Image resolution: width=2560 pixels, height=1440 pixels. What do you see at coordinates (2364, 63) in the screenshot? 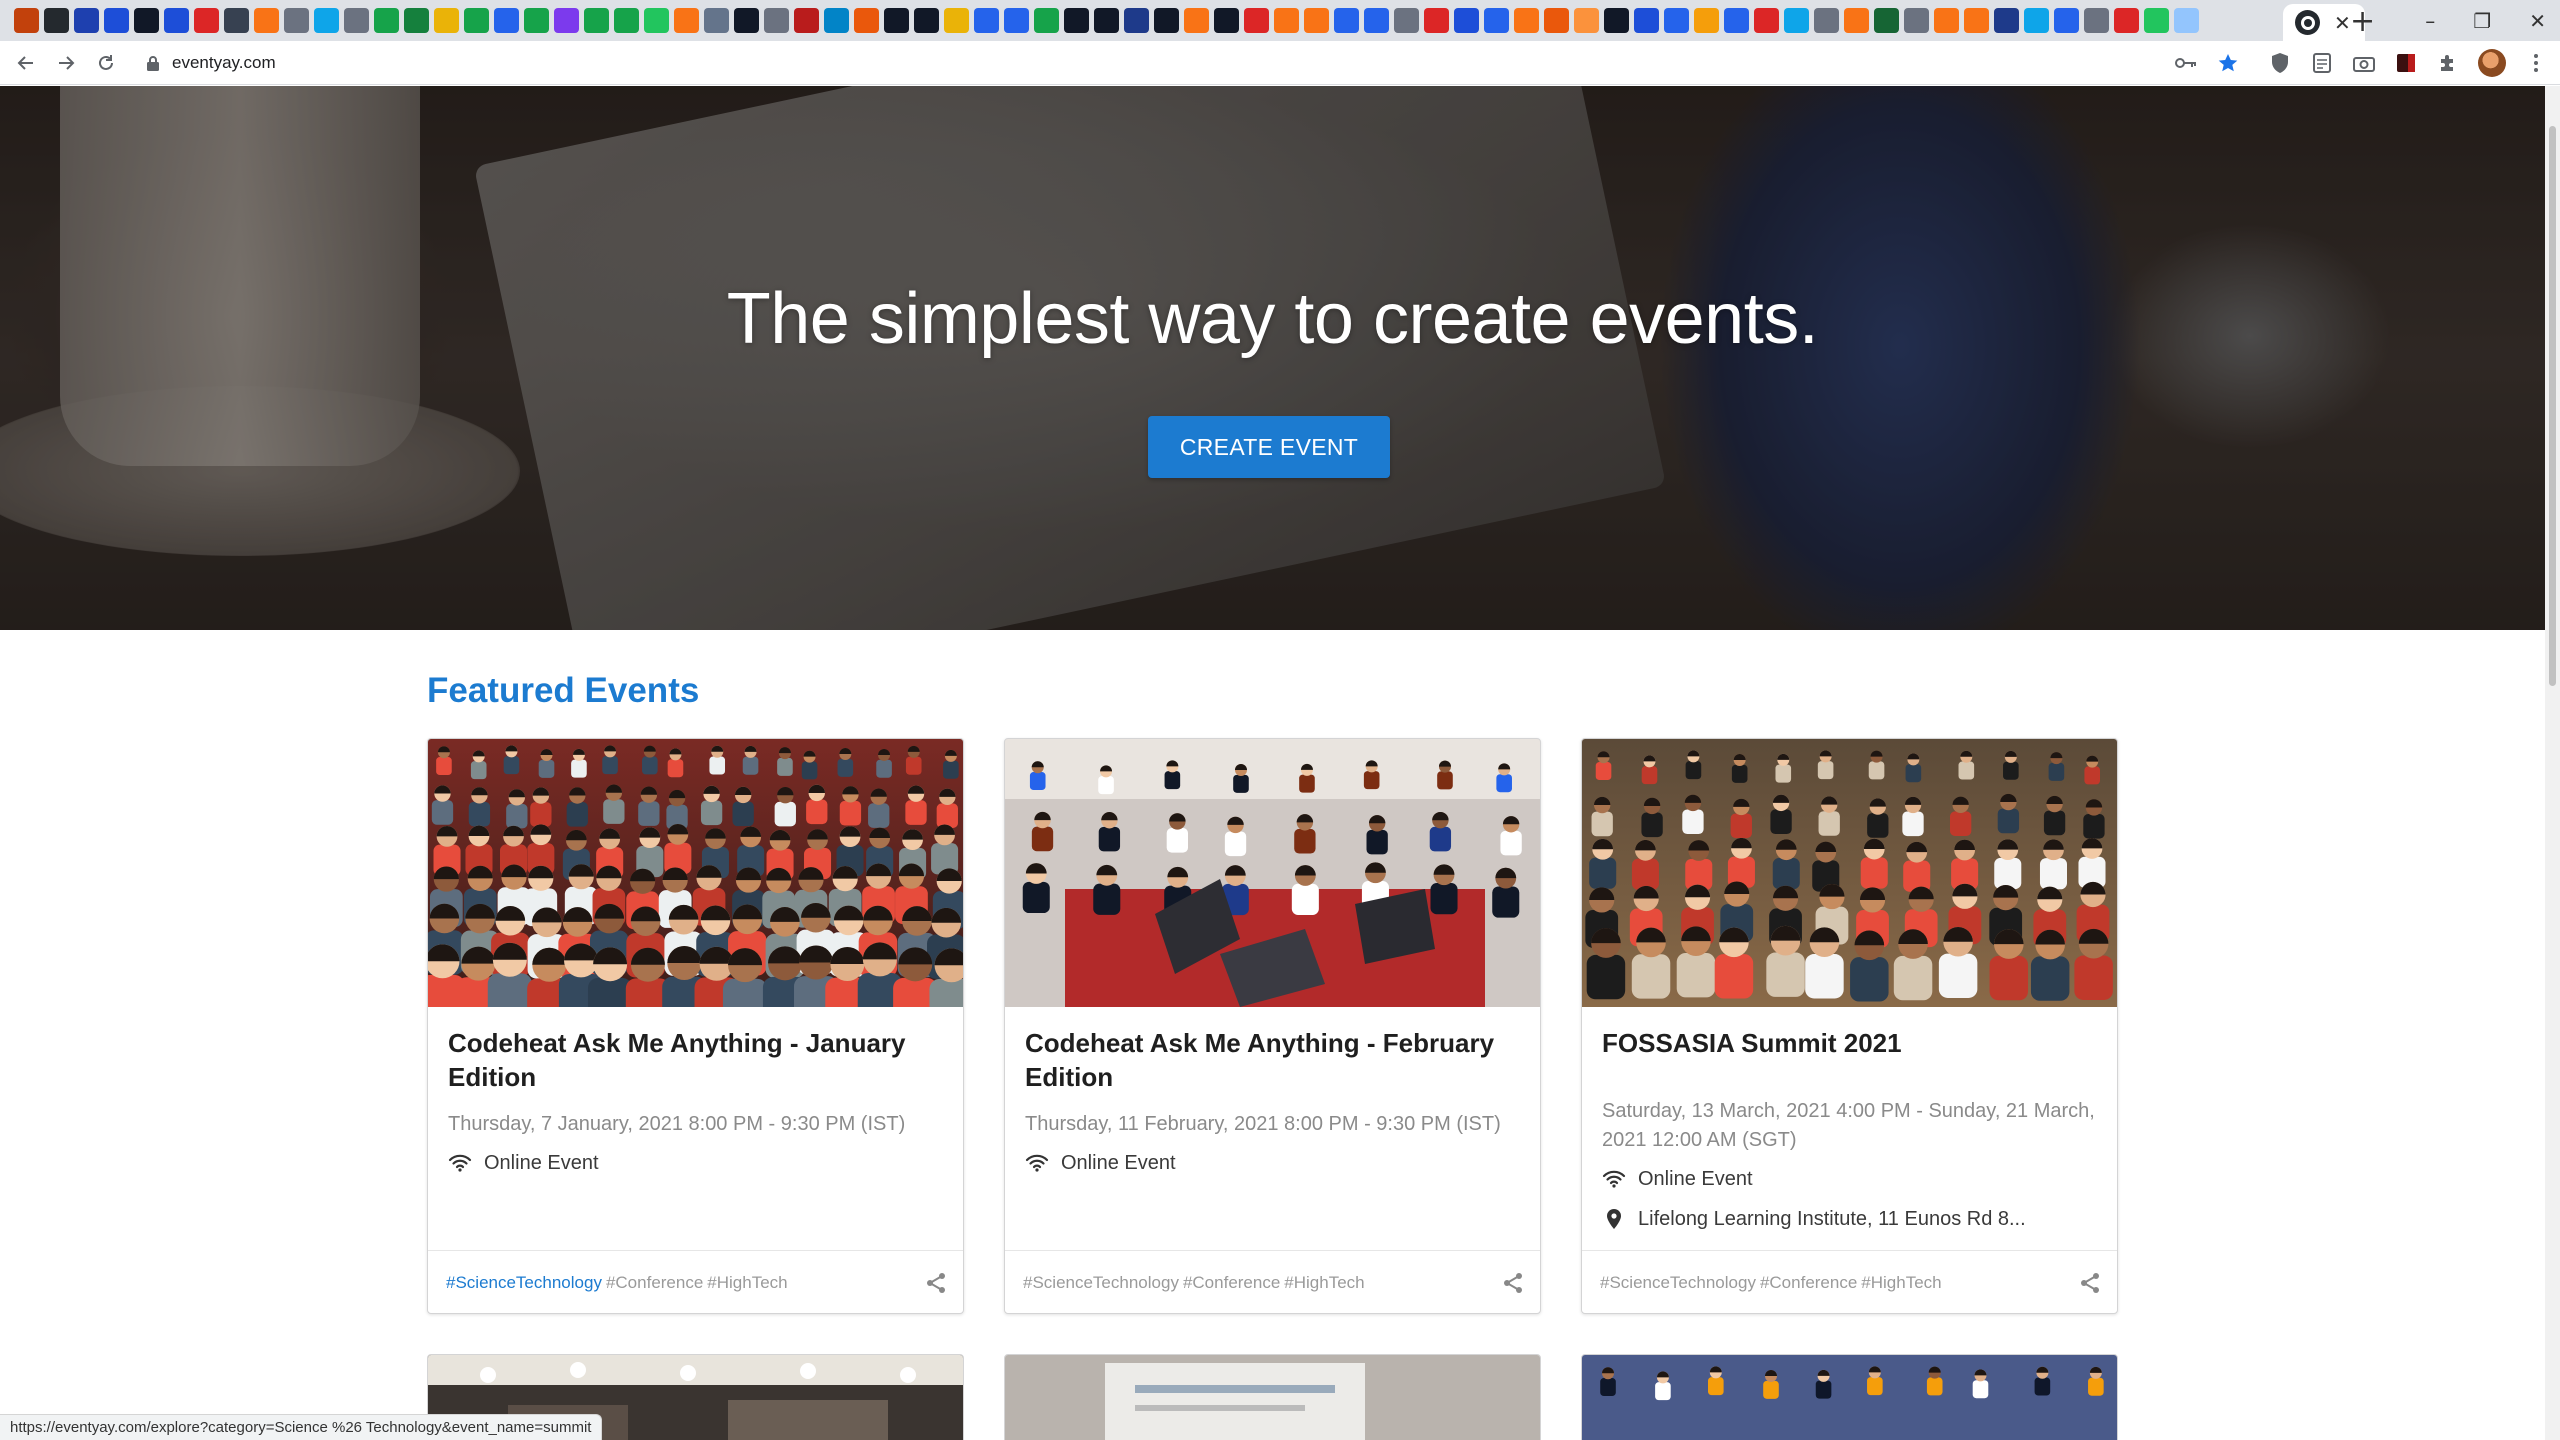
I see `camera-extension-icon` at bounding box center [2364, 63].